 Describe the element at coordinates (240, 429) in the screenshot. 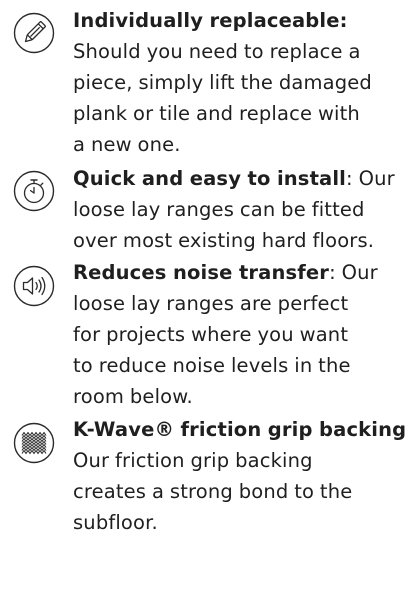

I see `feature-title: K-Wave® friction grip backing:` at that location.